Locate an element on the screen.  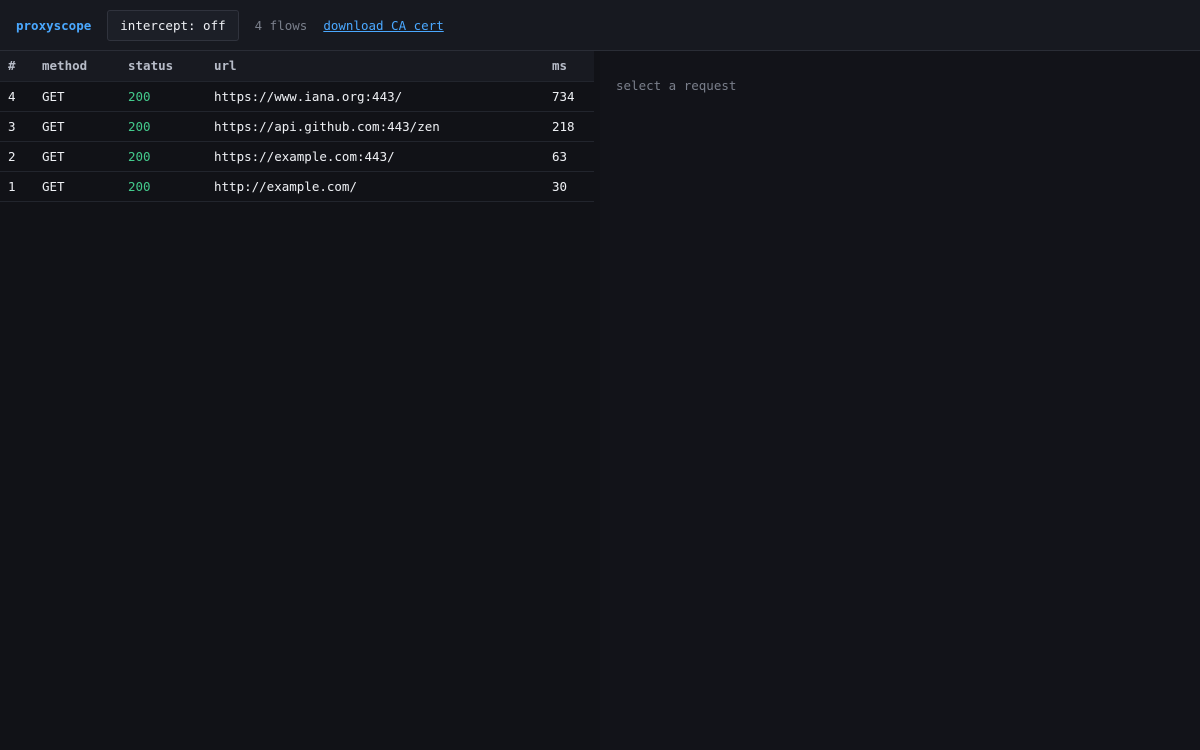
column-header-url: url is located at coordinates (383, 66).